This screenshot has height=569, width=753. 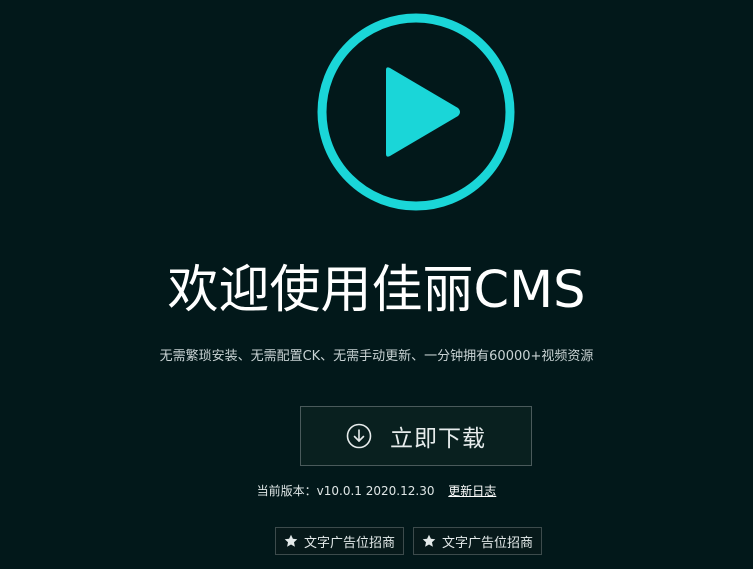 What do you see at coordinates (409, 541) in the screenshot?
I see `ad-links: 文字广告位招商 文字广告位招商` at bounding box center [409, 541].